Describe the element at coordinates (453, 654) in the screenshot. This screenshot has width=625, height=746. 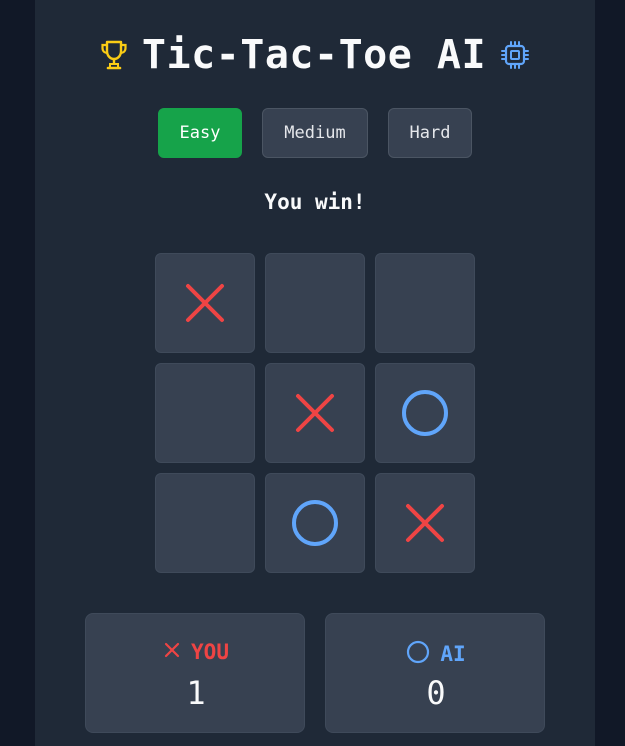
I see `ai-score-label: AI` at that location.